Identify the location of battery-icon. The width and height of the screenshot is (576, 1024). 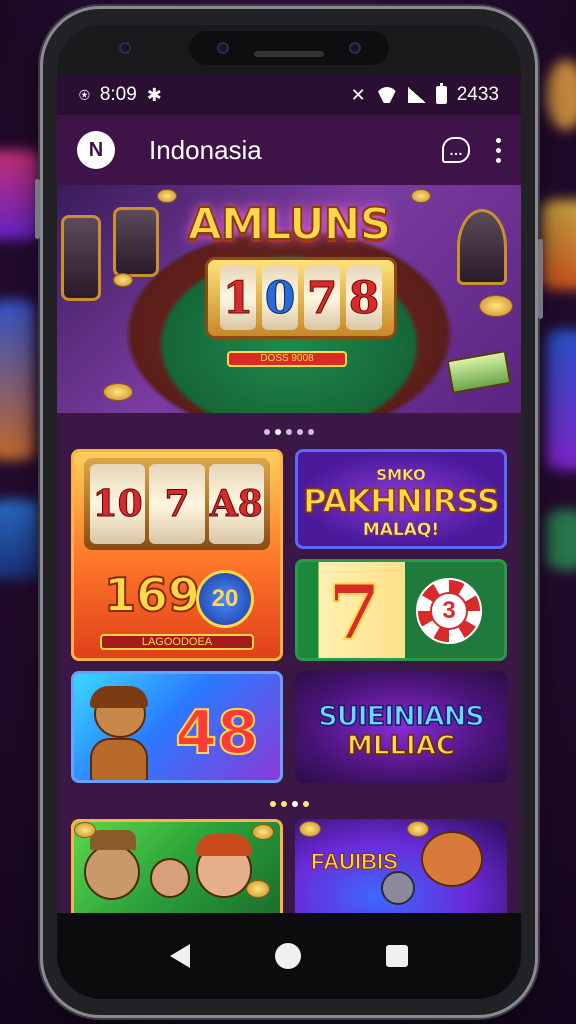
(441, 93).